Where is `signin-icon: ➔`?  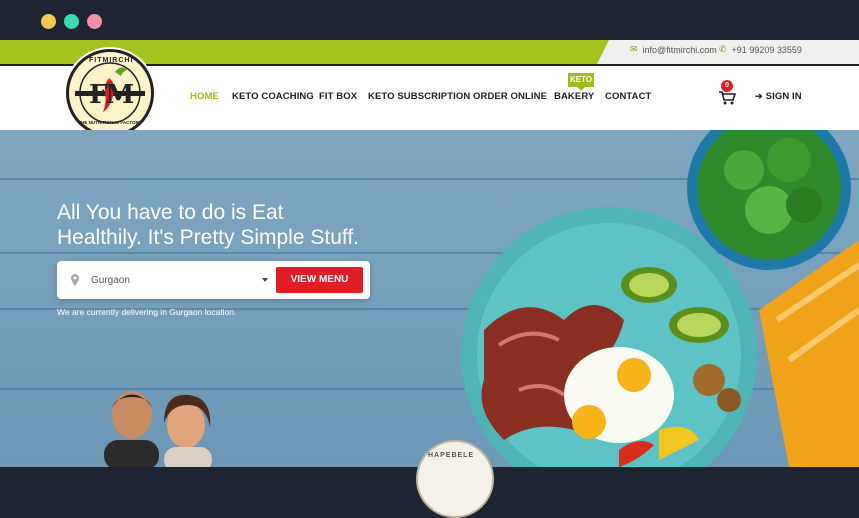
signin-icon: ➔ is located at coordinates (759, 96).